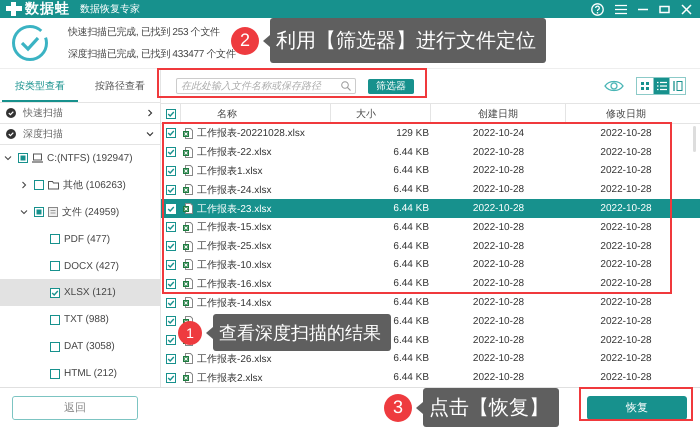  I want to click on file-name: 工作报表-24.xlsx, so click(234, 190).